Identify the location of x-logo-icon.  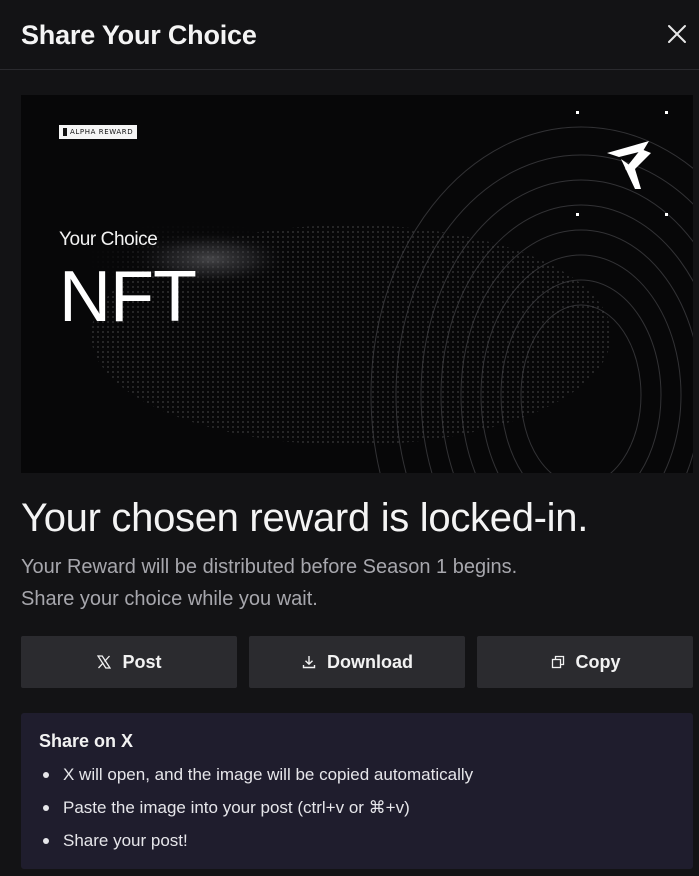
(104, 662).